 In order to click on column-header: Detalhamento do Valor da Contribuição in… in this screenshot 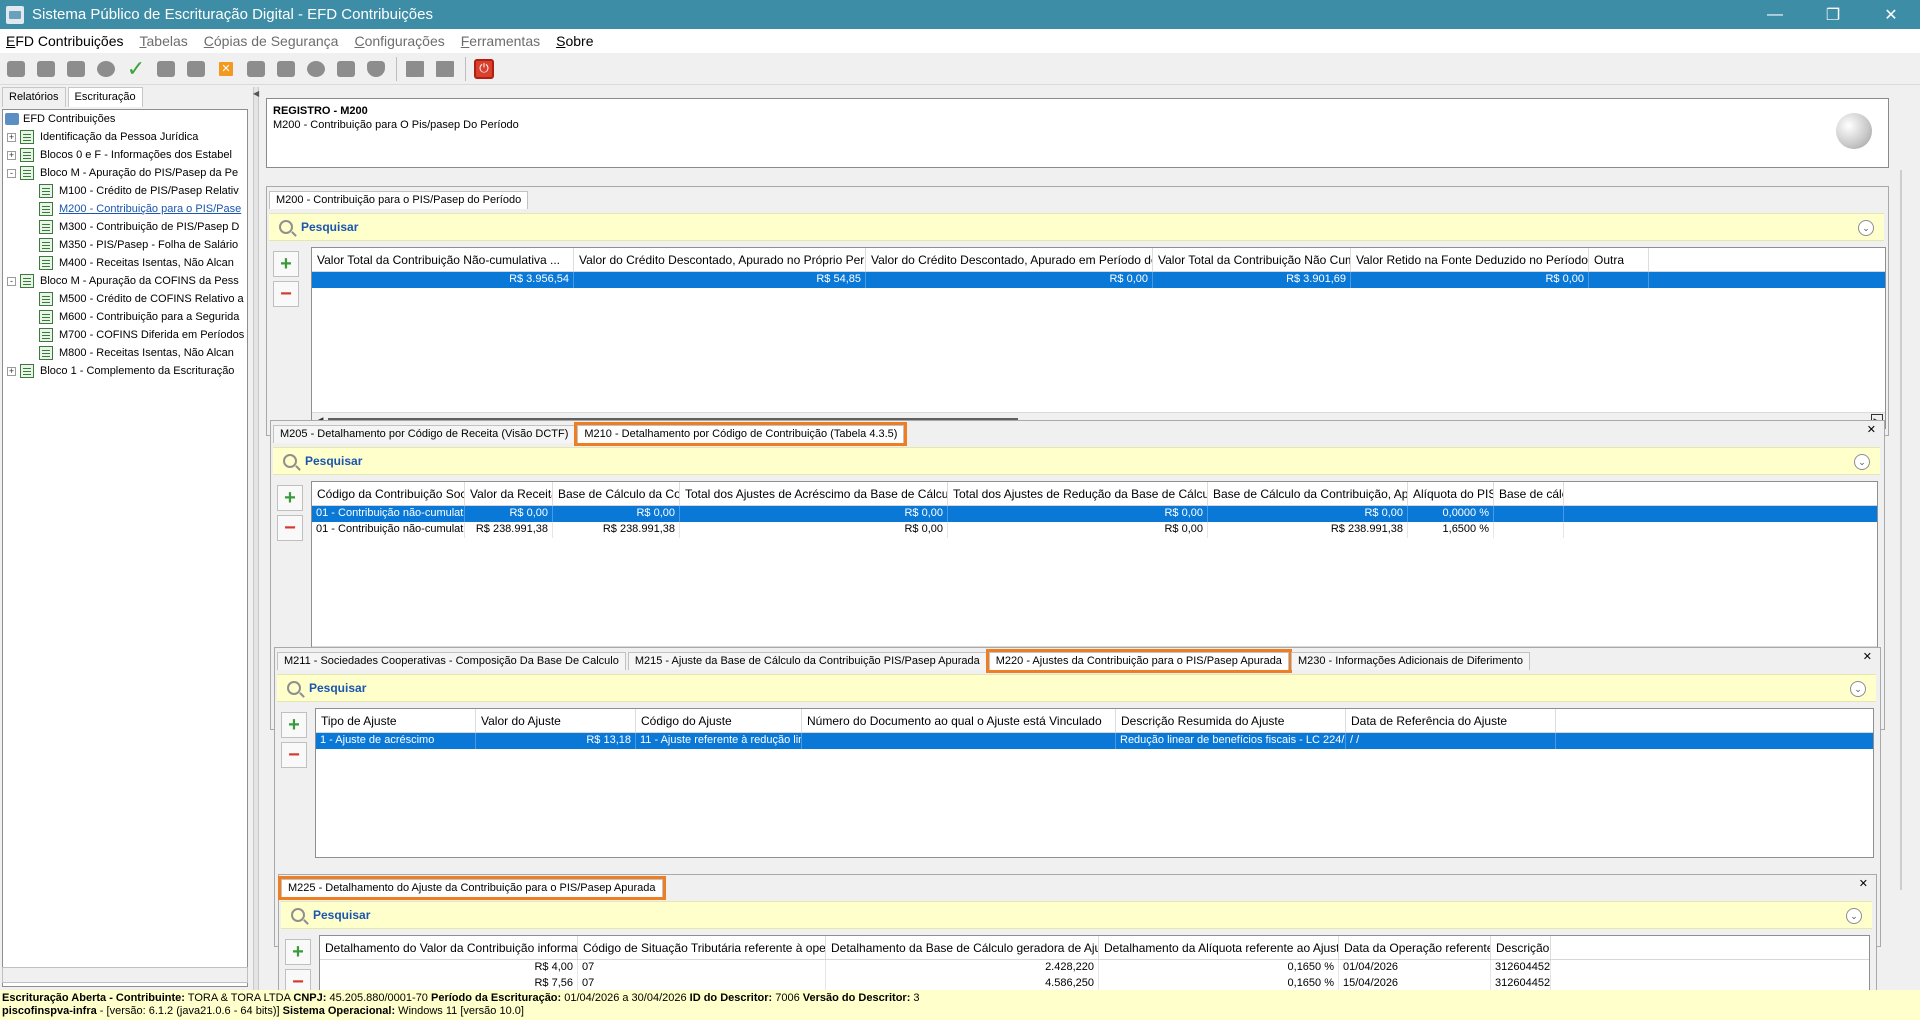, I will do `click(449, 947)`.